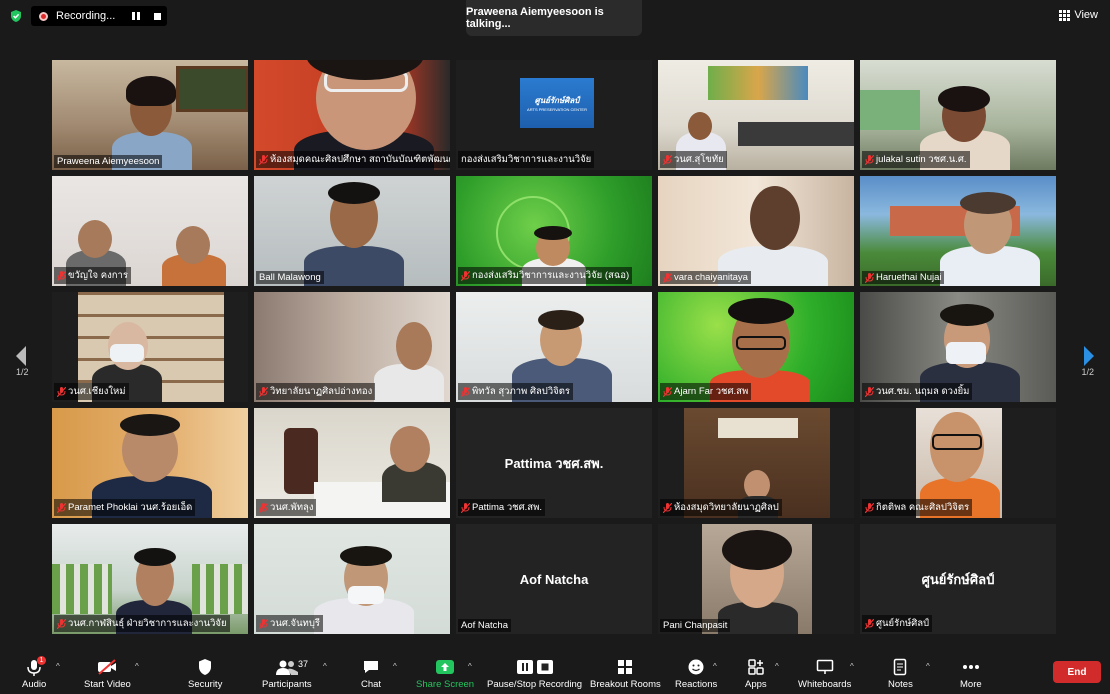  Describe the element at coordinates (711, 391) in the screenshot. I see `participant-name: Ajarn Far วชศ.สพ` at that location.